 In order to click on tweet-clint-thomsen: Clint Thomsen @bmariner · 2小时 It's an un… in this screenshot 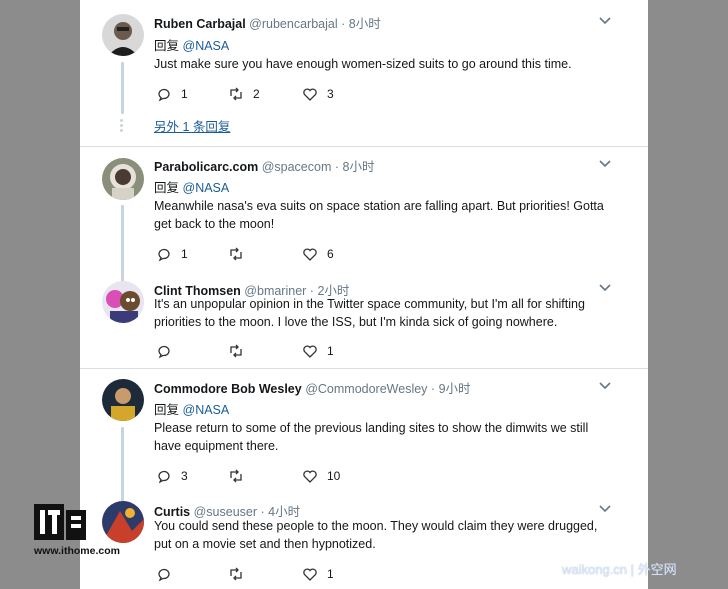, I will do `click(364, 320)`.